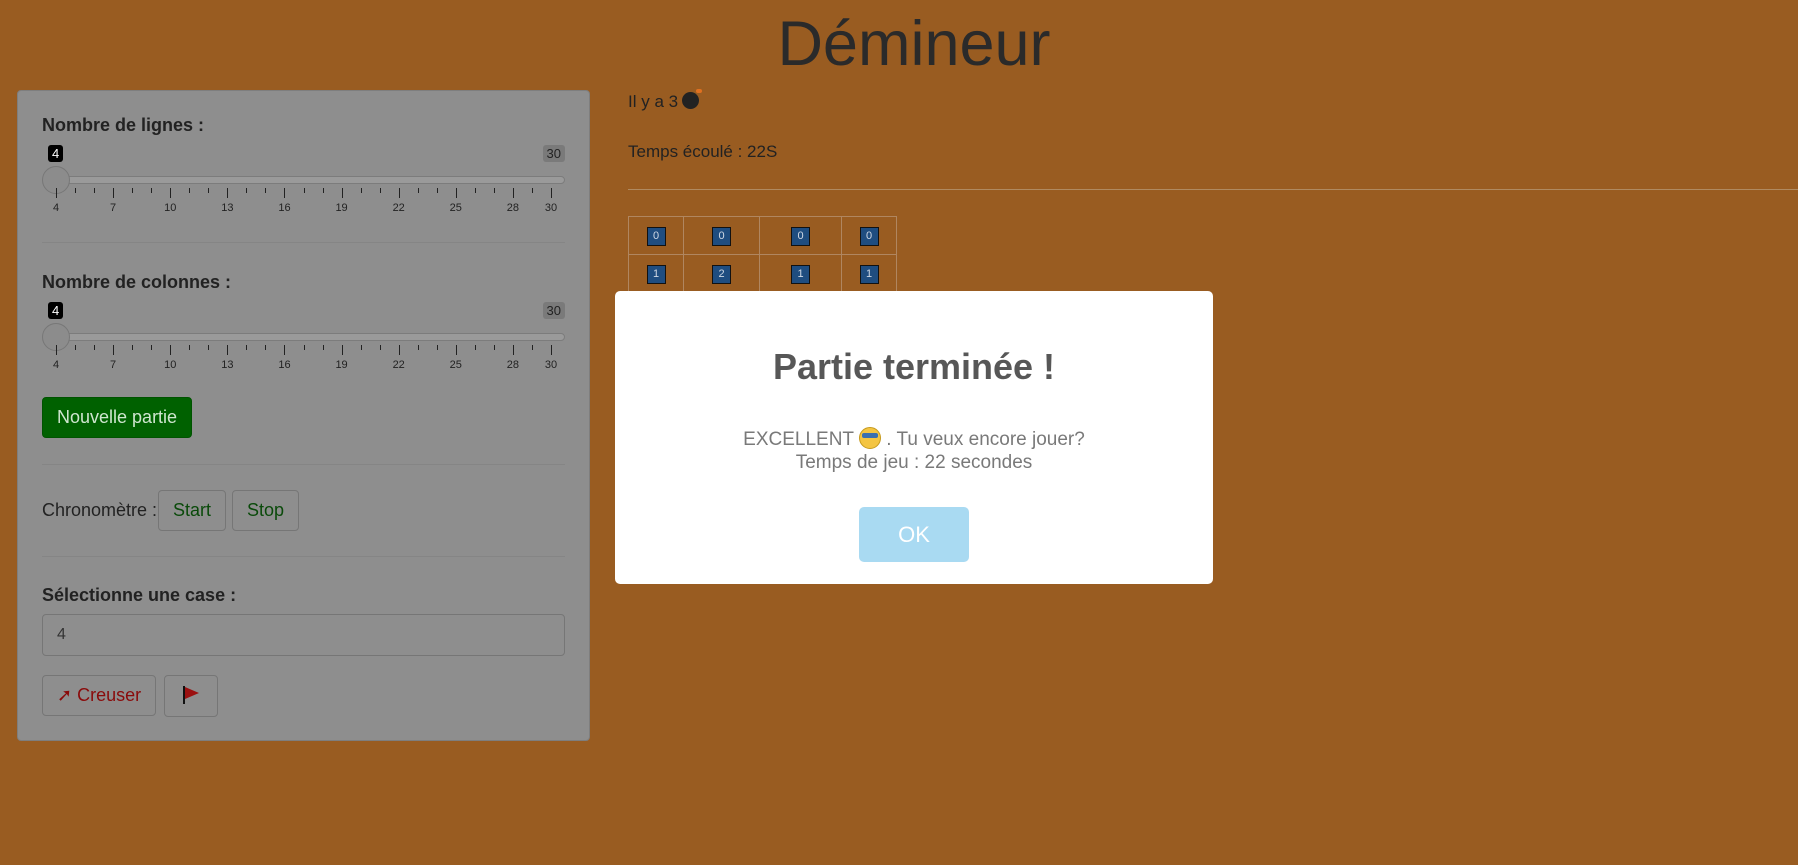  Describe the element at coordinates (227, 208) in the screenshot. I see `slider-tick-label: 13` at that location.